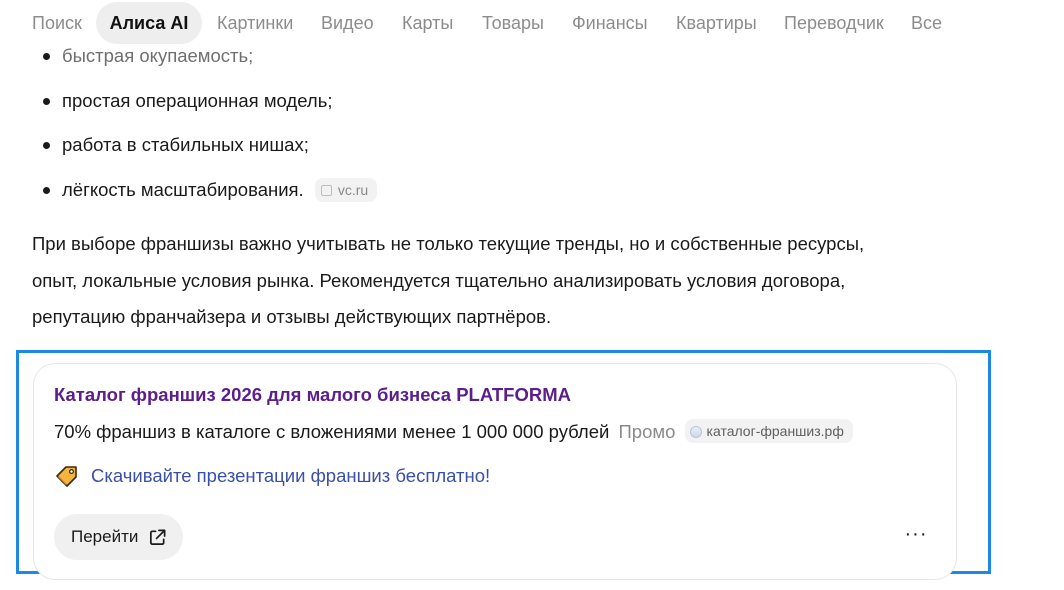 This screenshot has height=590, width=1064. What do you see at coordinates (513, 23) in the screenshot?
I see `tab-products: Товары` at bounding box center [513, 23].